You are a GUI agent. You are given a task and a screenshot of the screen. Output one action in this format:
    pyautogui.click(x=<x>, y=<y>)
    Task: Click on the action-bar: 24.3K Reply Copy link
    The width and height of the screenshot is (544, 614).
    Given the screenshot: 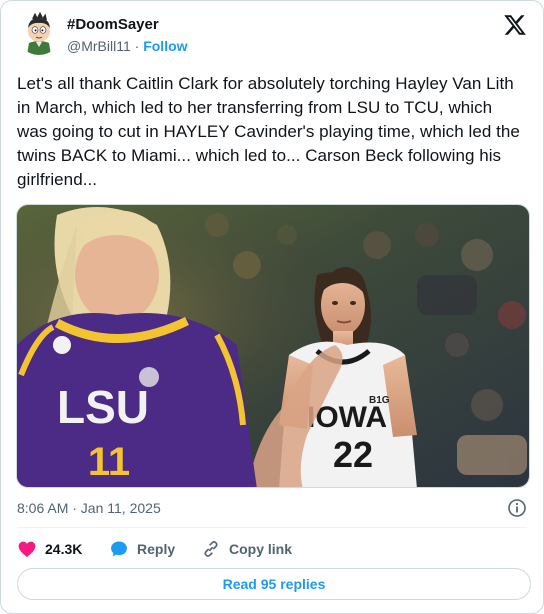 What is the action you would take?
    pyautogui.click(x=267, y=549)
    